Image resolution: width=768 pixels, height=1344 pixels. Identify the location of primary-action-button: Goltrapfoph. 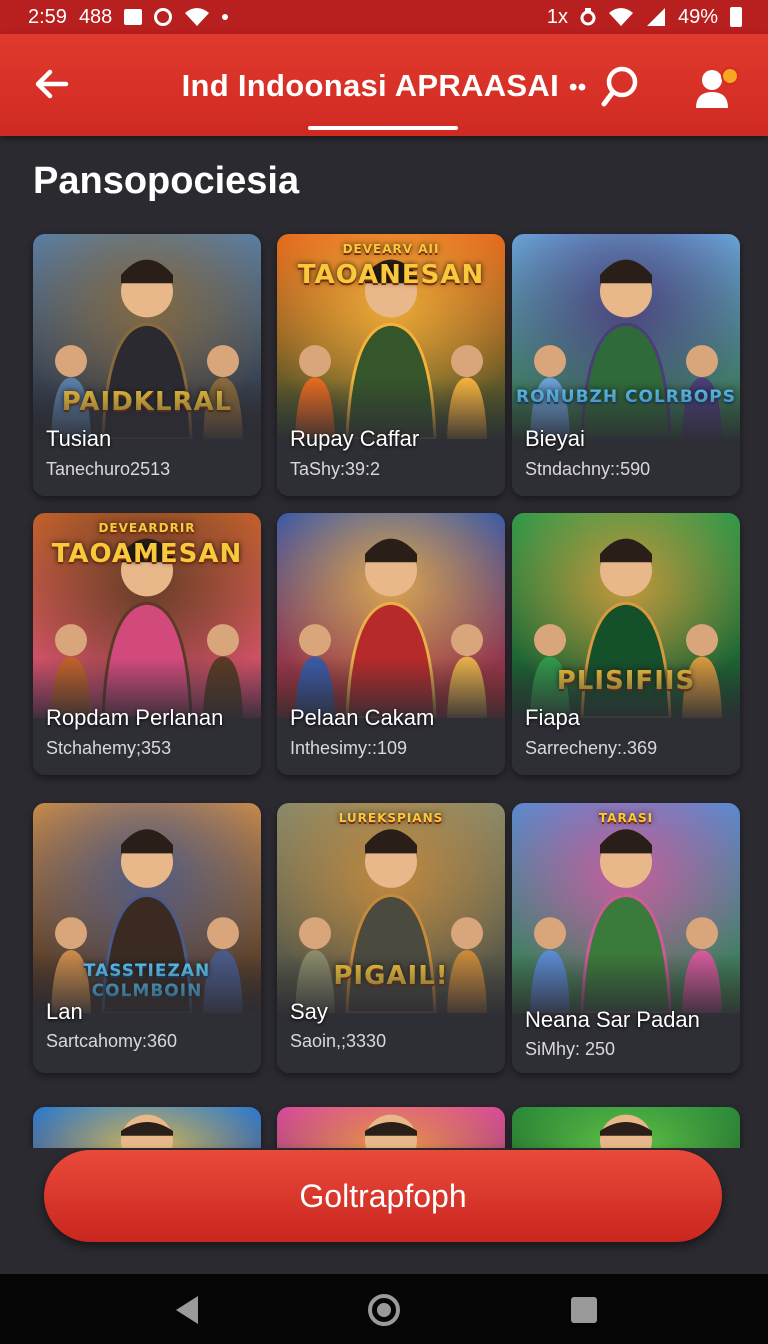
(383, 1196).